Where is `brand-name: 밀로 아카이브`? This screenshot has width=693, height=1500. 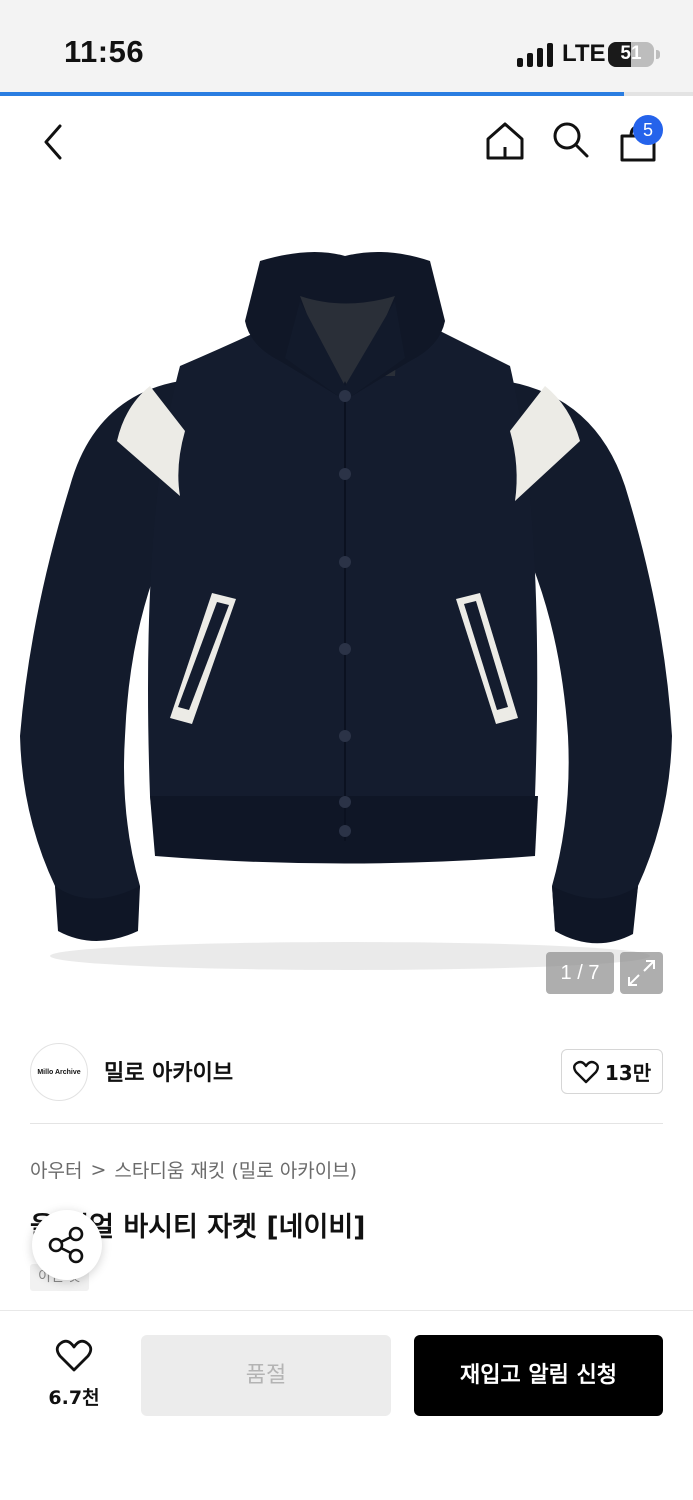 brand-name: 밀로 아카이브 is located at coordinates (168, 1071).